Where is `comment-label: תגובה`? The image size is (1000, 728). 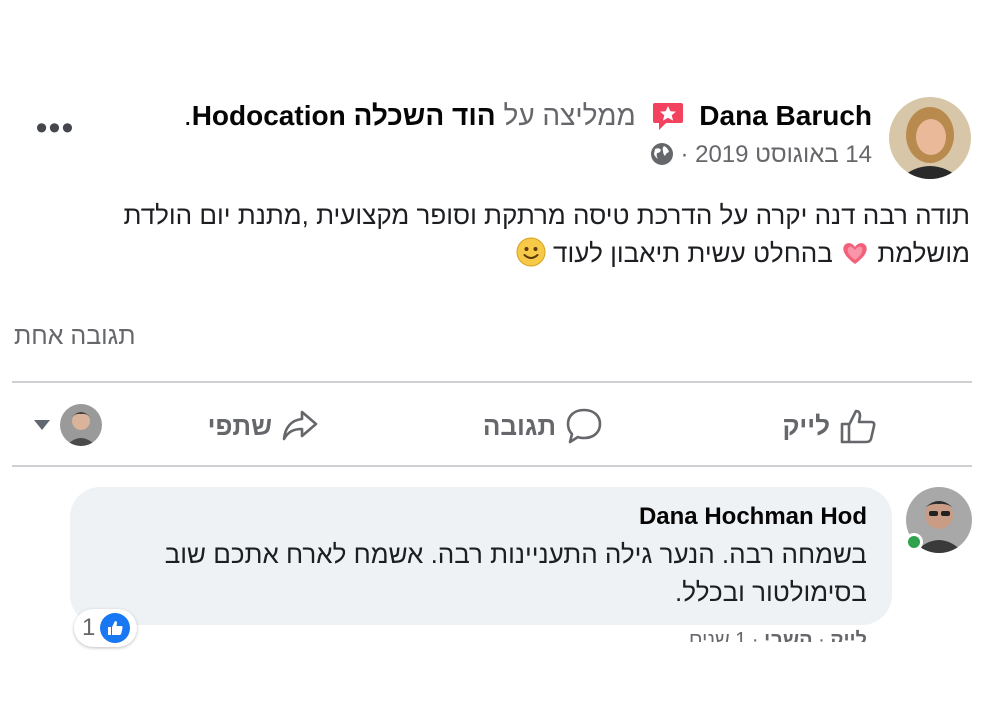 comment-label: תגובה is located at coordinates (519, 425).